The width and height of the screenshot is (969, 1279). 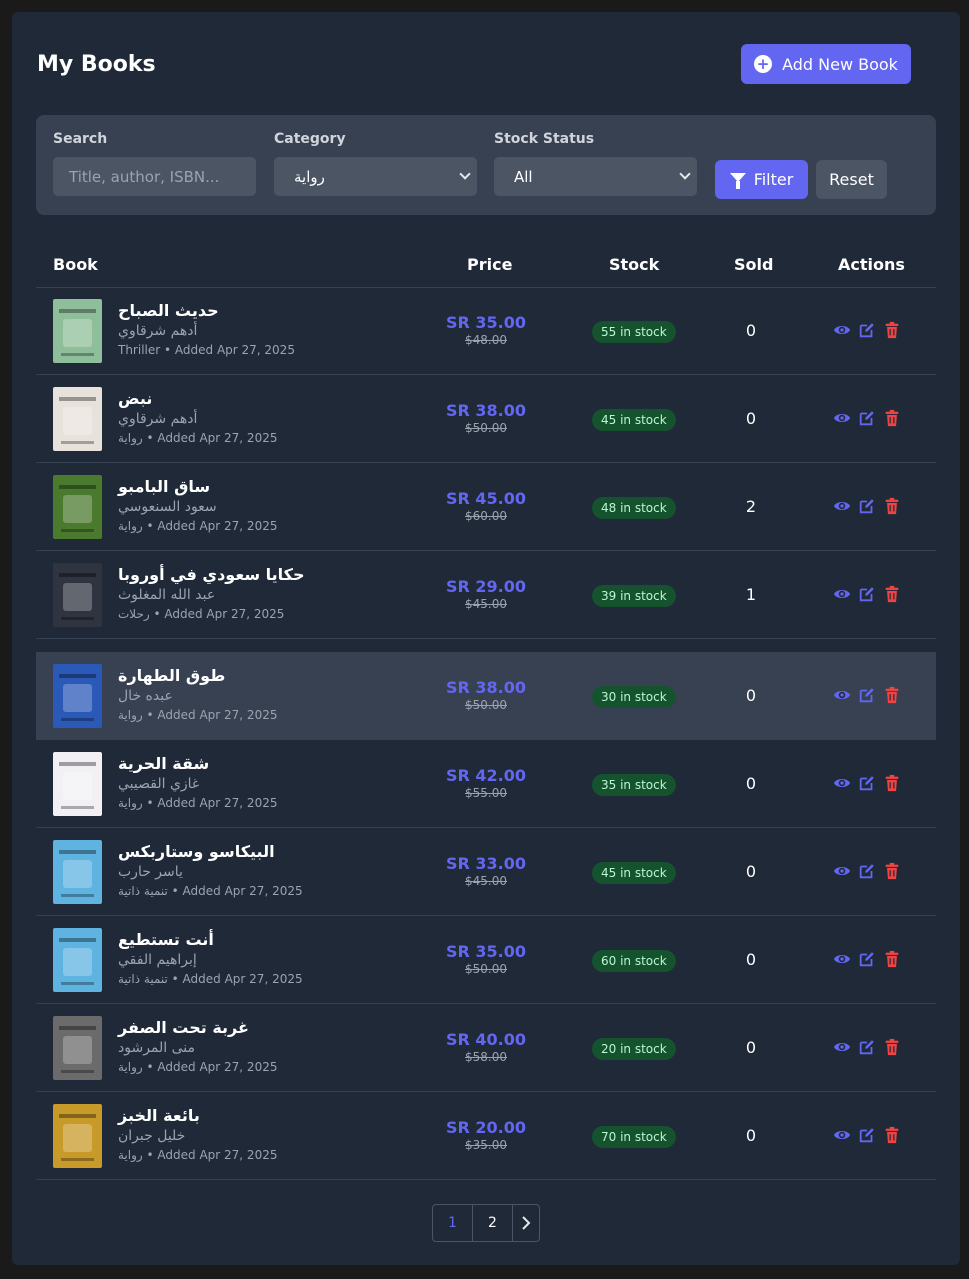 I want to click on original-price: $50.00, so click(x=486, y=428).